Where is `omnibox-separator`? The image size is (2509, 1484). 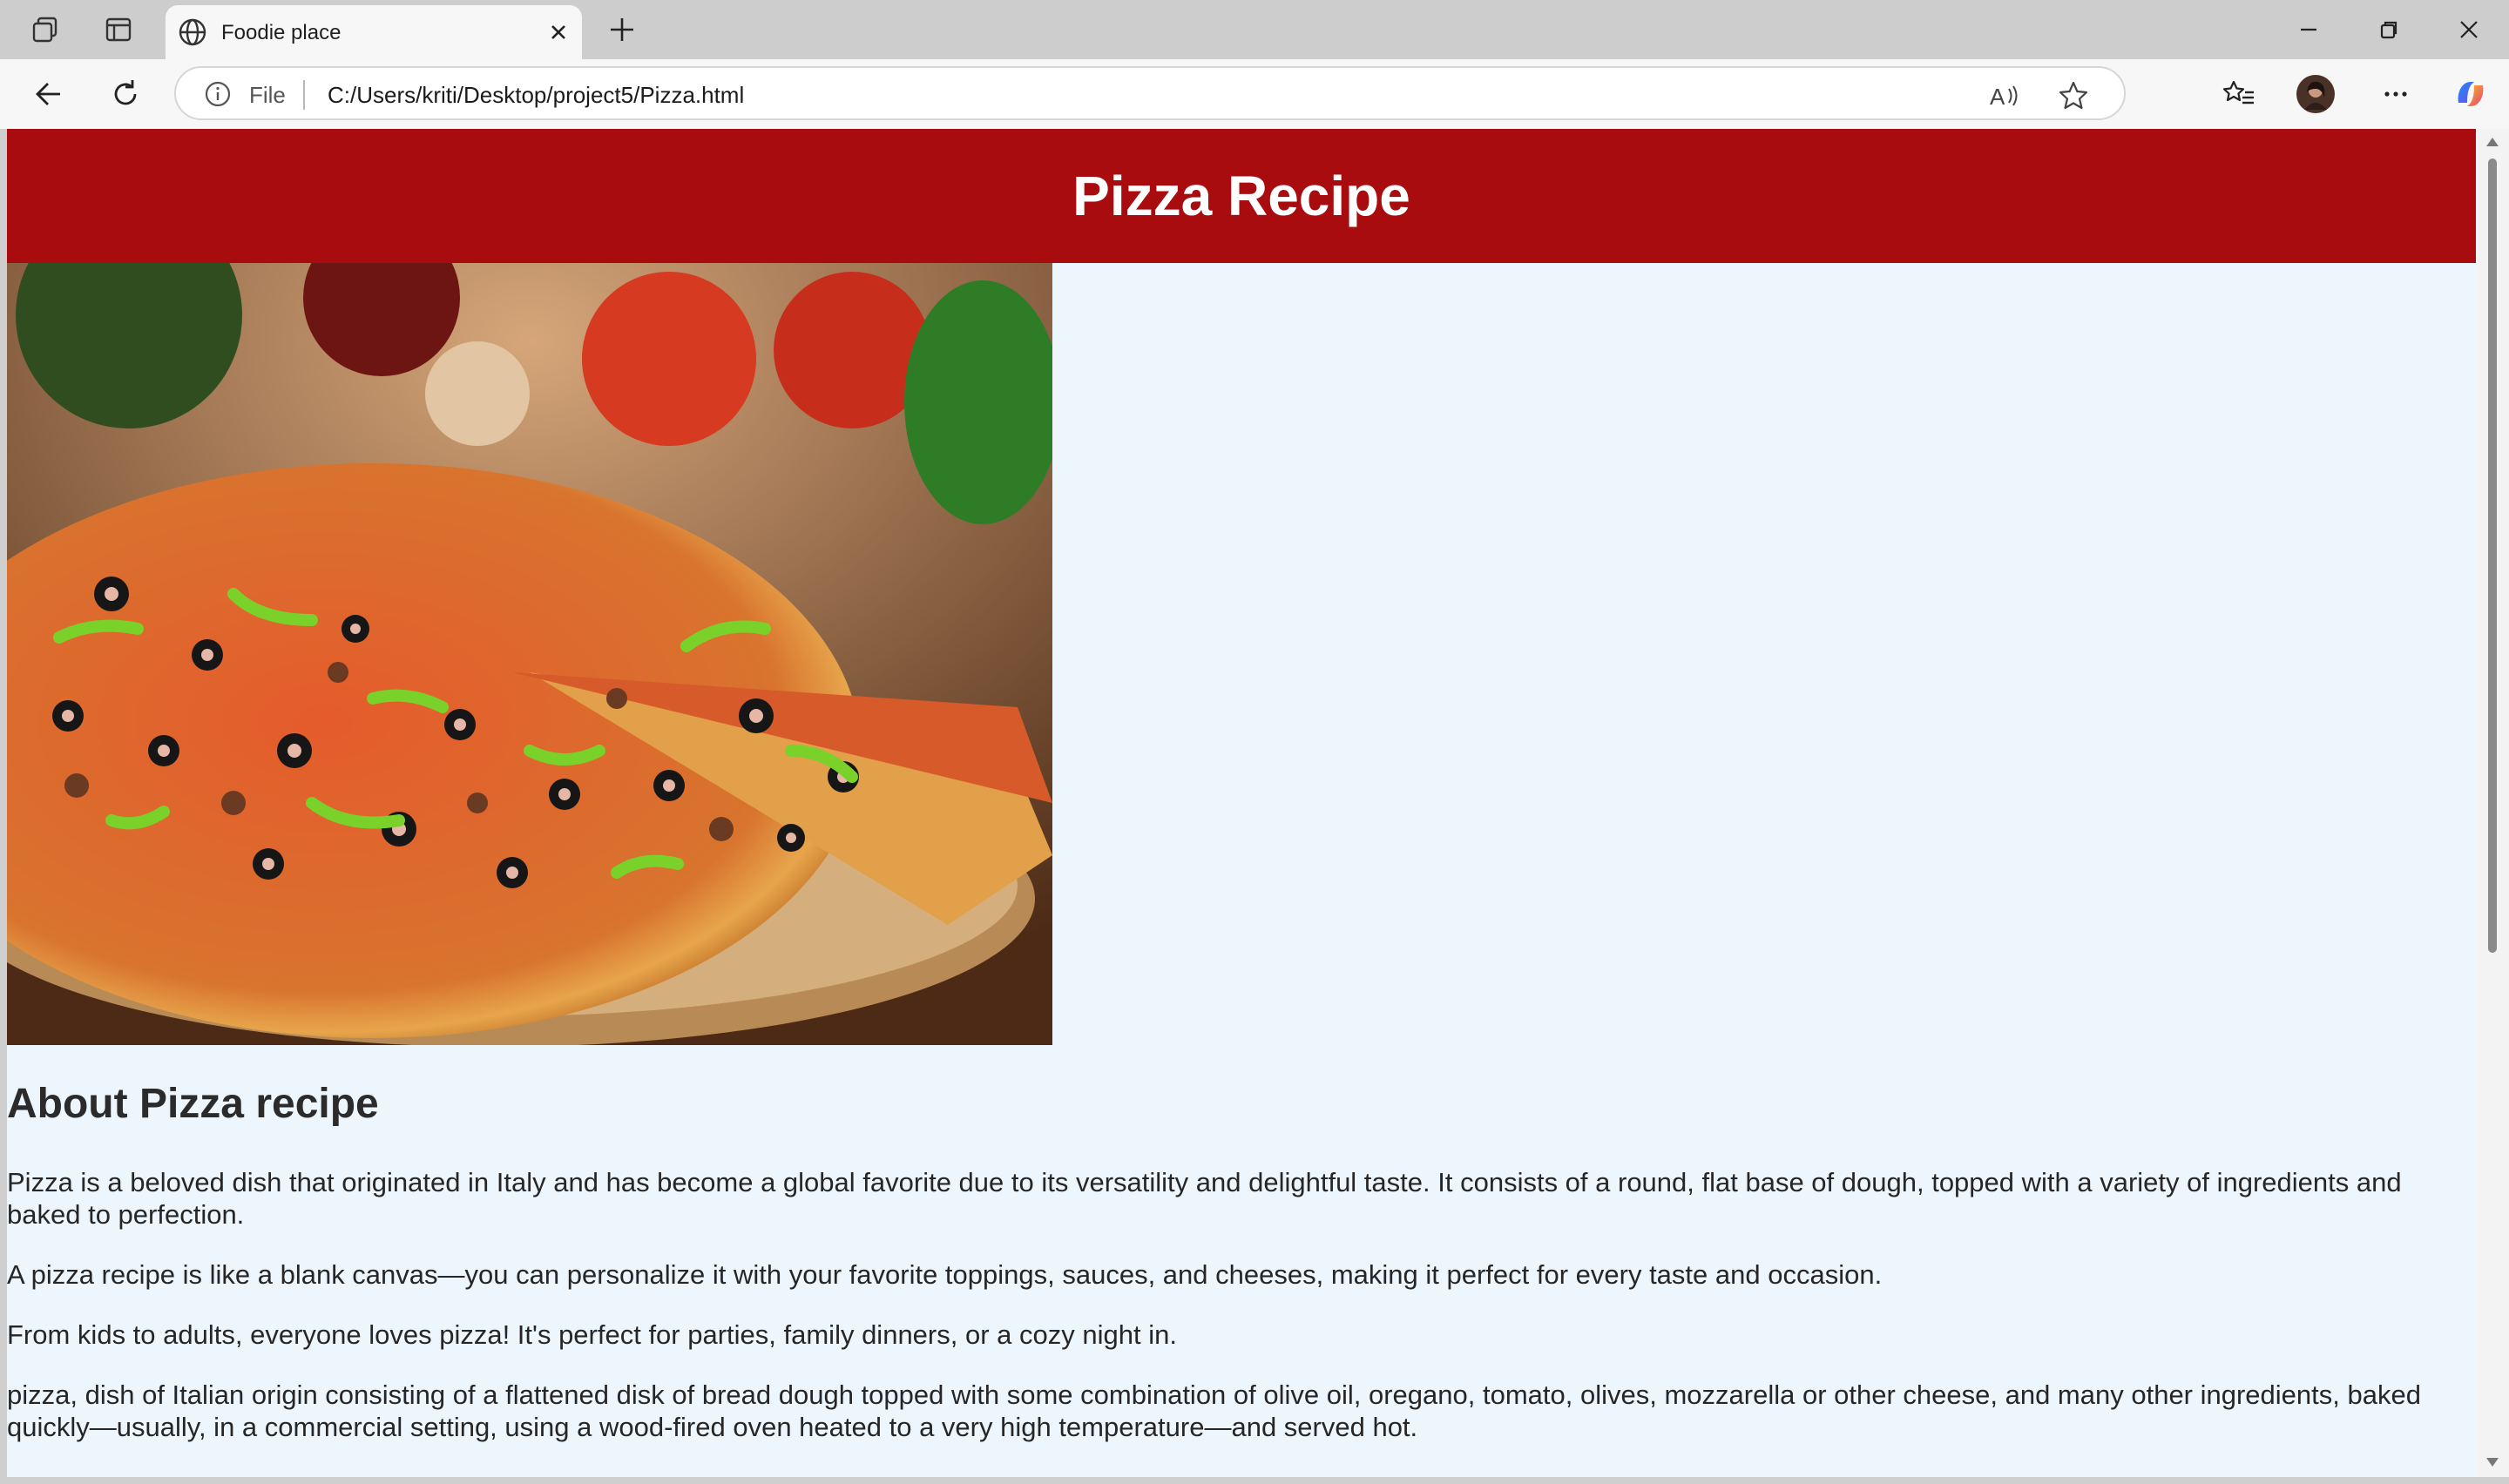
omnibox-separator is located at coordinates (304, 95).